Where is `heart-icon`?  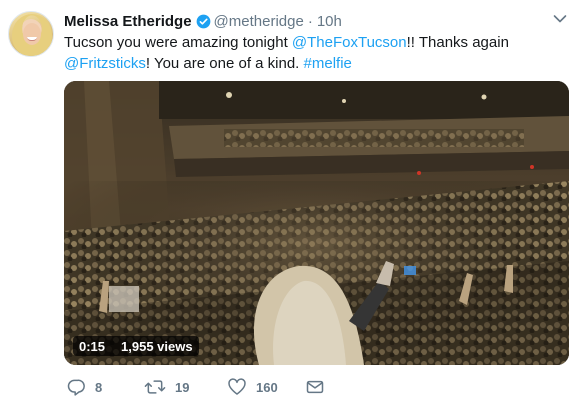
heart-icon is located at coordinates (237, 386).